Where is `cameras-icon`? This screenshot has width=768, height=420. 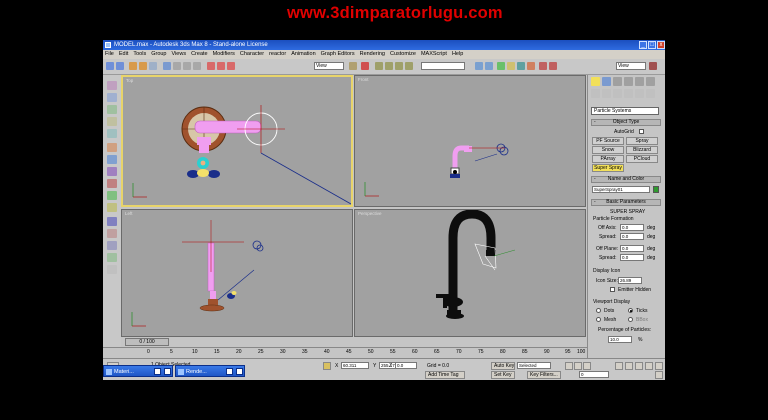 cameras-icon is located at coordinates (628, 93).